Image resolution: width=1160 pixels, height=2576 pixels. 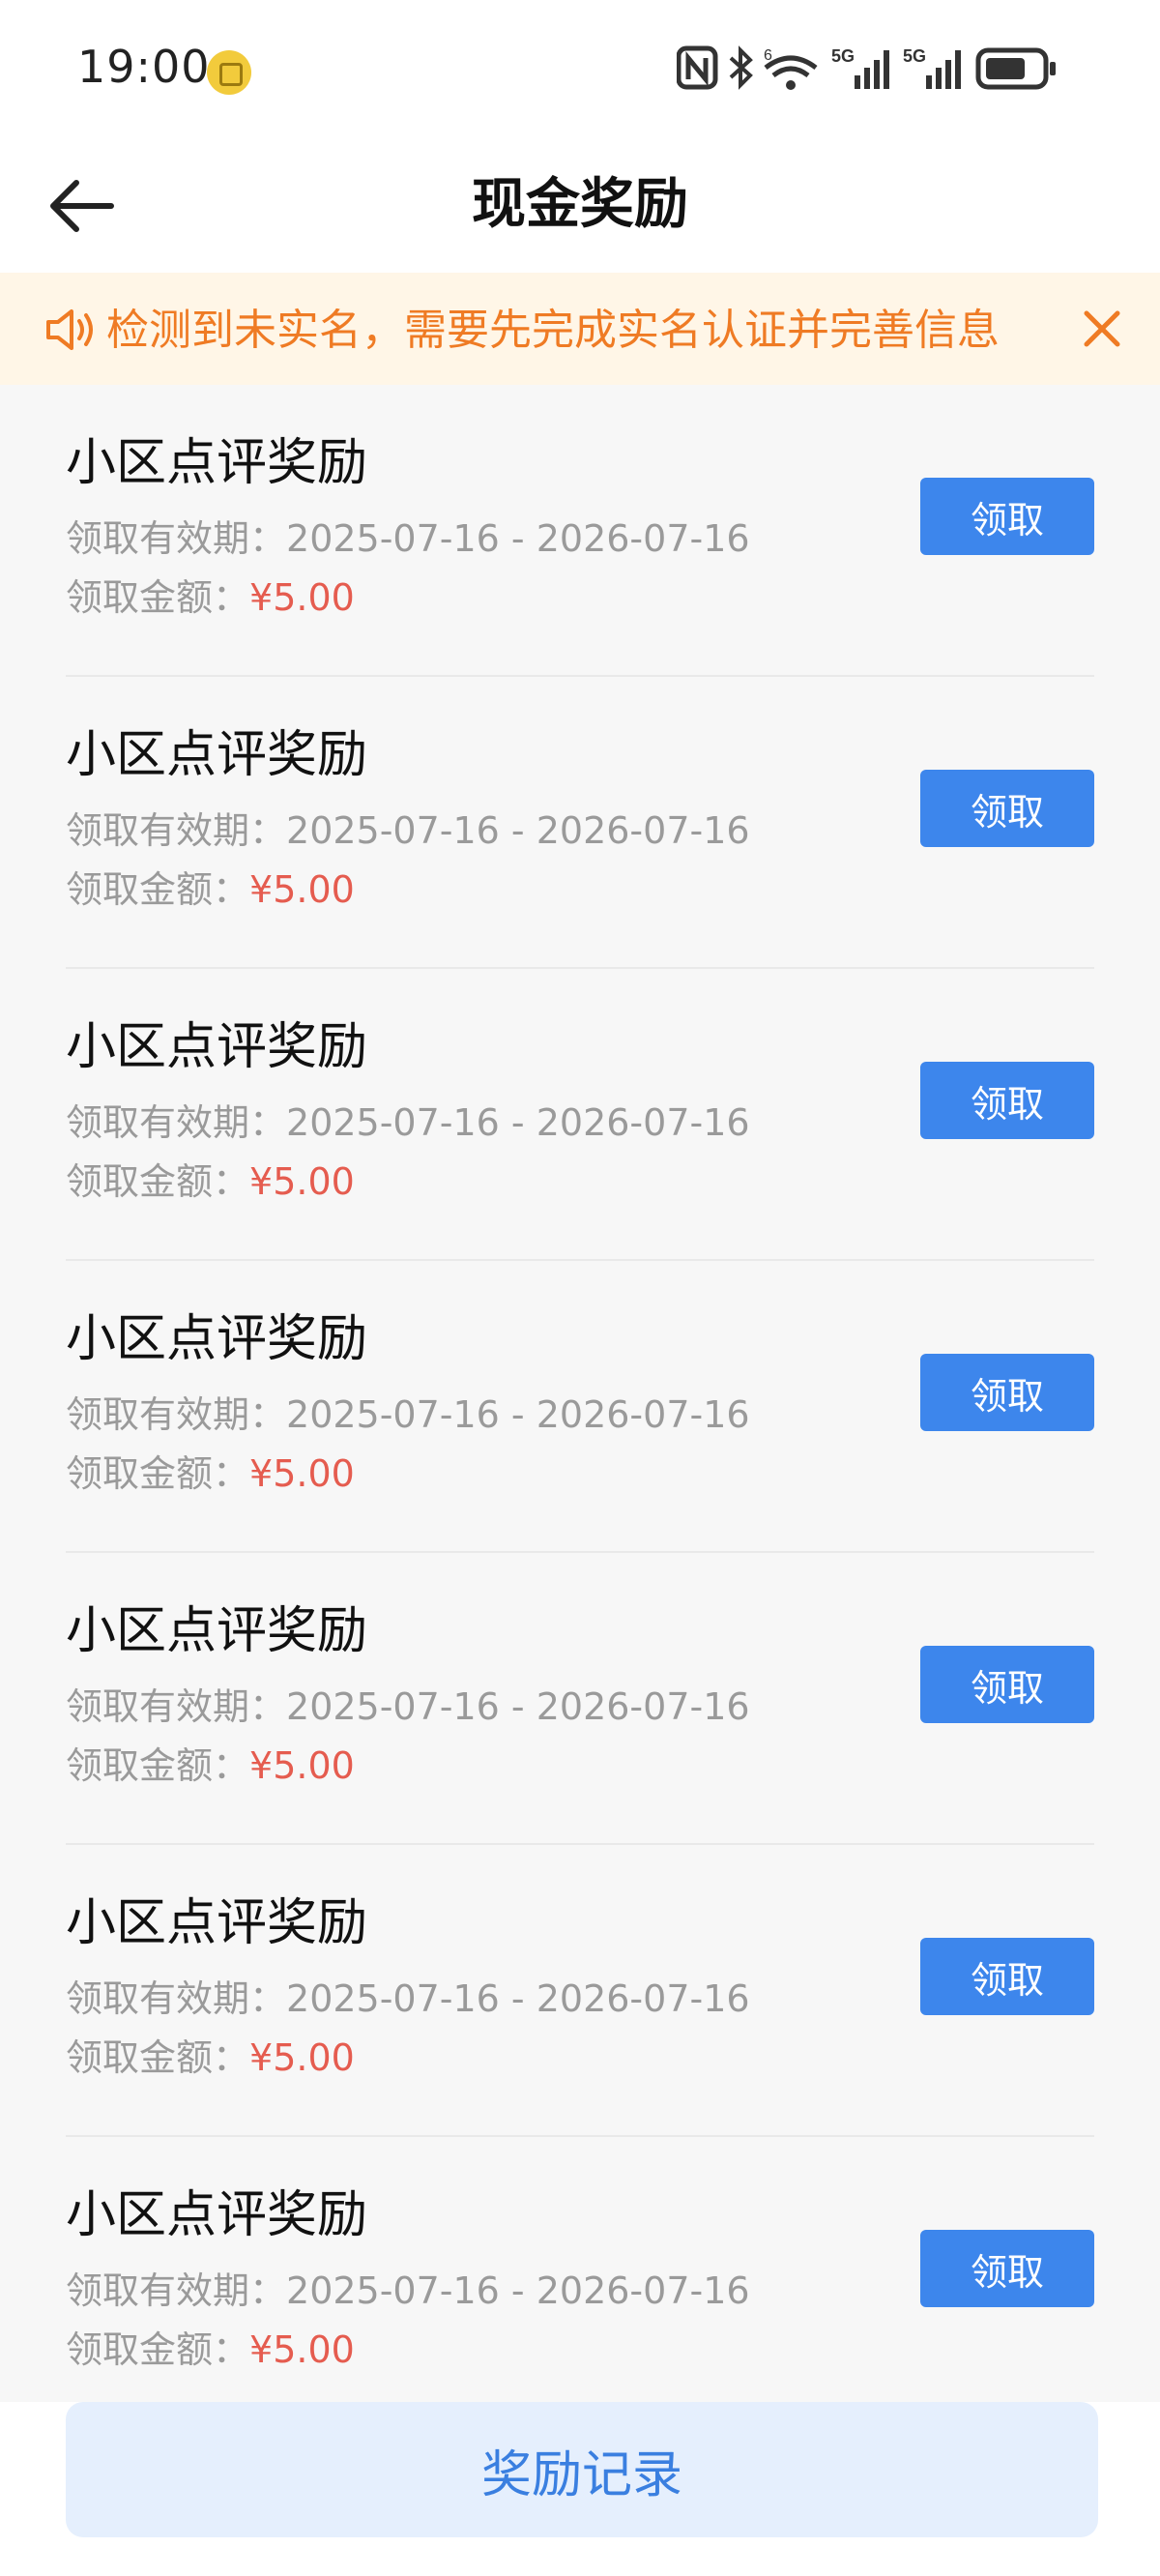 I want to click on nav-bar: 现金奖励, so click(x=580, y=208).